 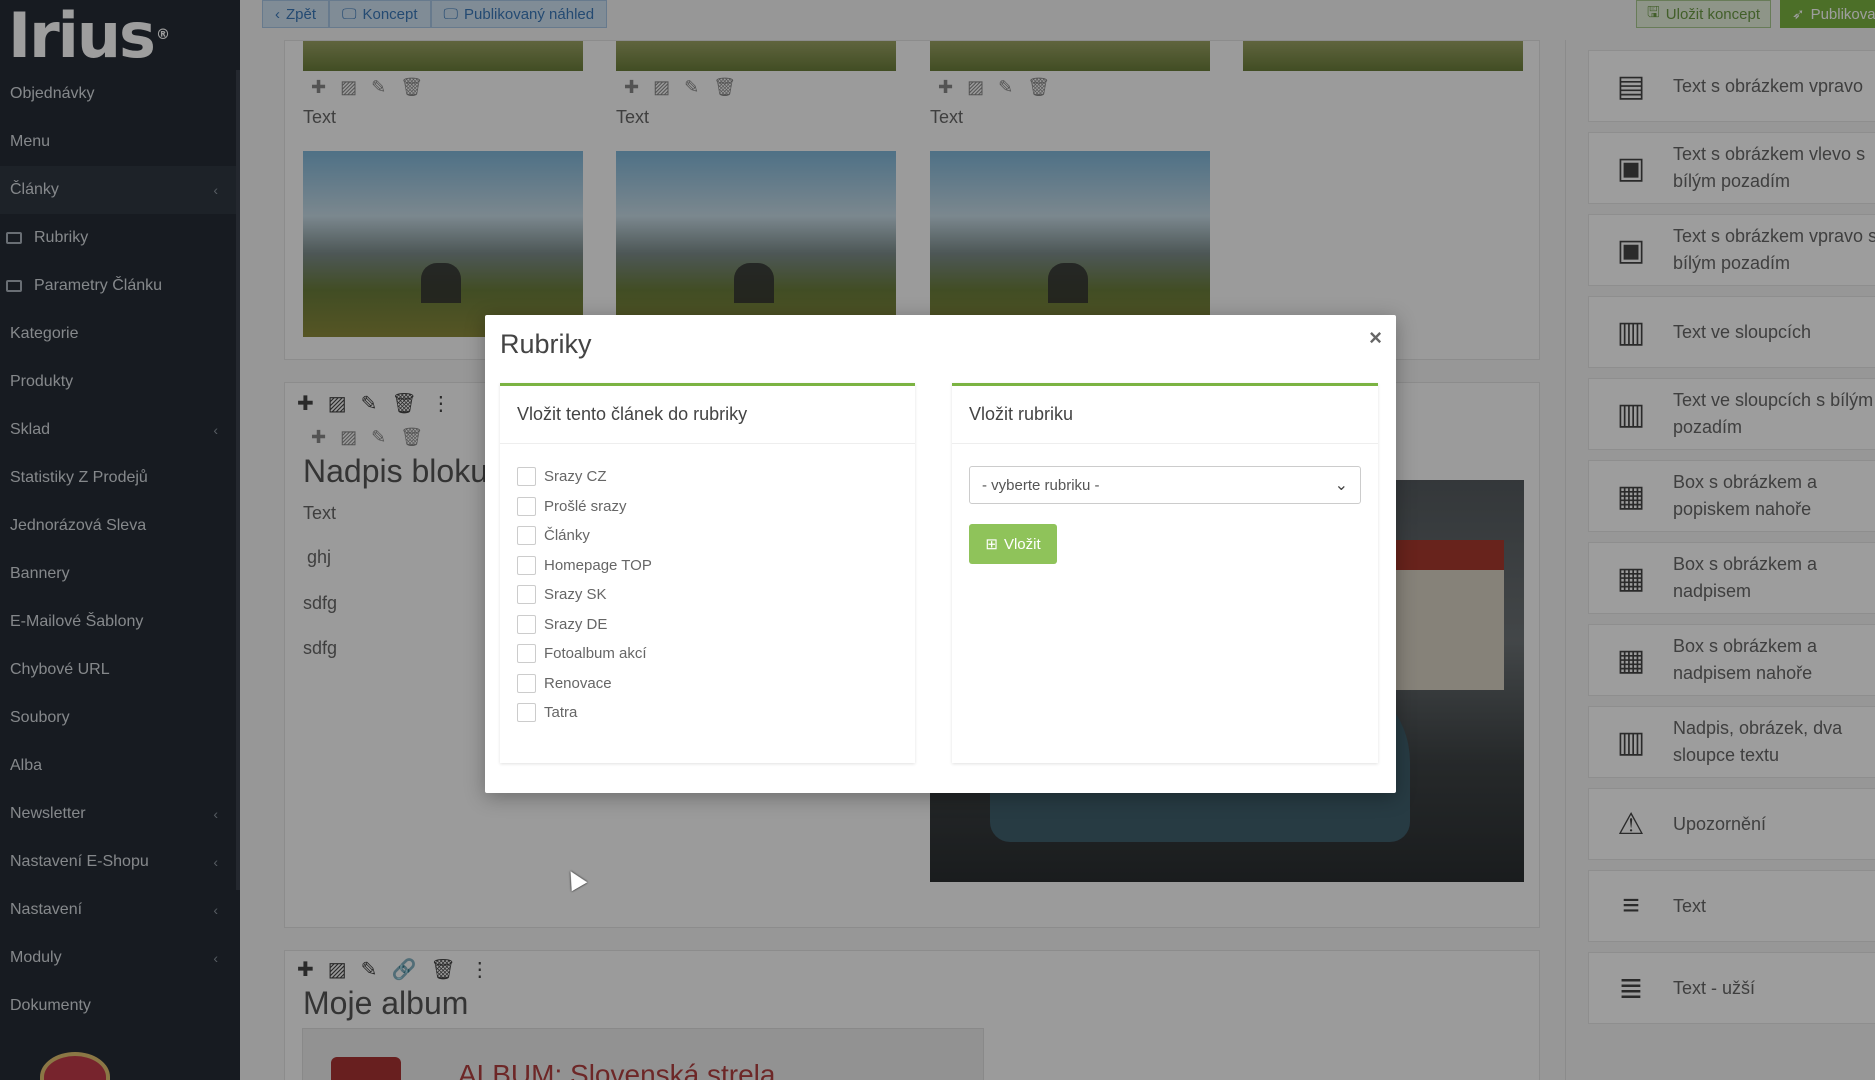 I want to click on checkbox-label: Srazy CZ, so click(x=575, y=477).